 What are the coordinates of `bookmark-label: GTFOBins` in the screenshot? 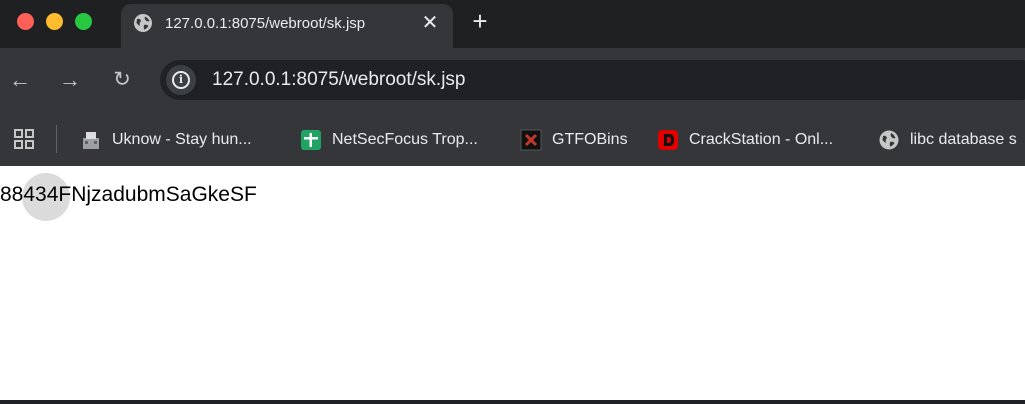 It's located at (590, 139).